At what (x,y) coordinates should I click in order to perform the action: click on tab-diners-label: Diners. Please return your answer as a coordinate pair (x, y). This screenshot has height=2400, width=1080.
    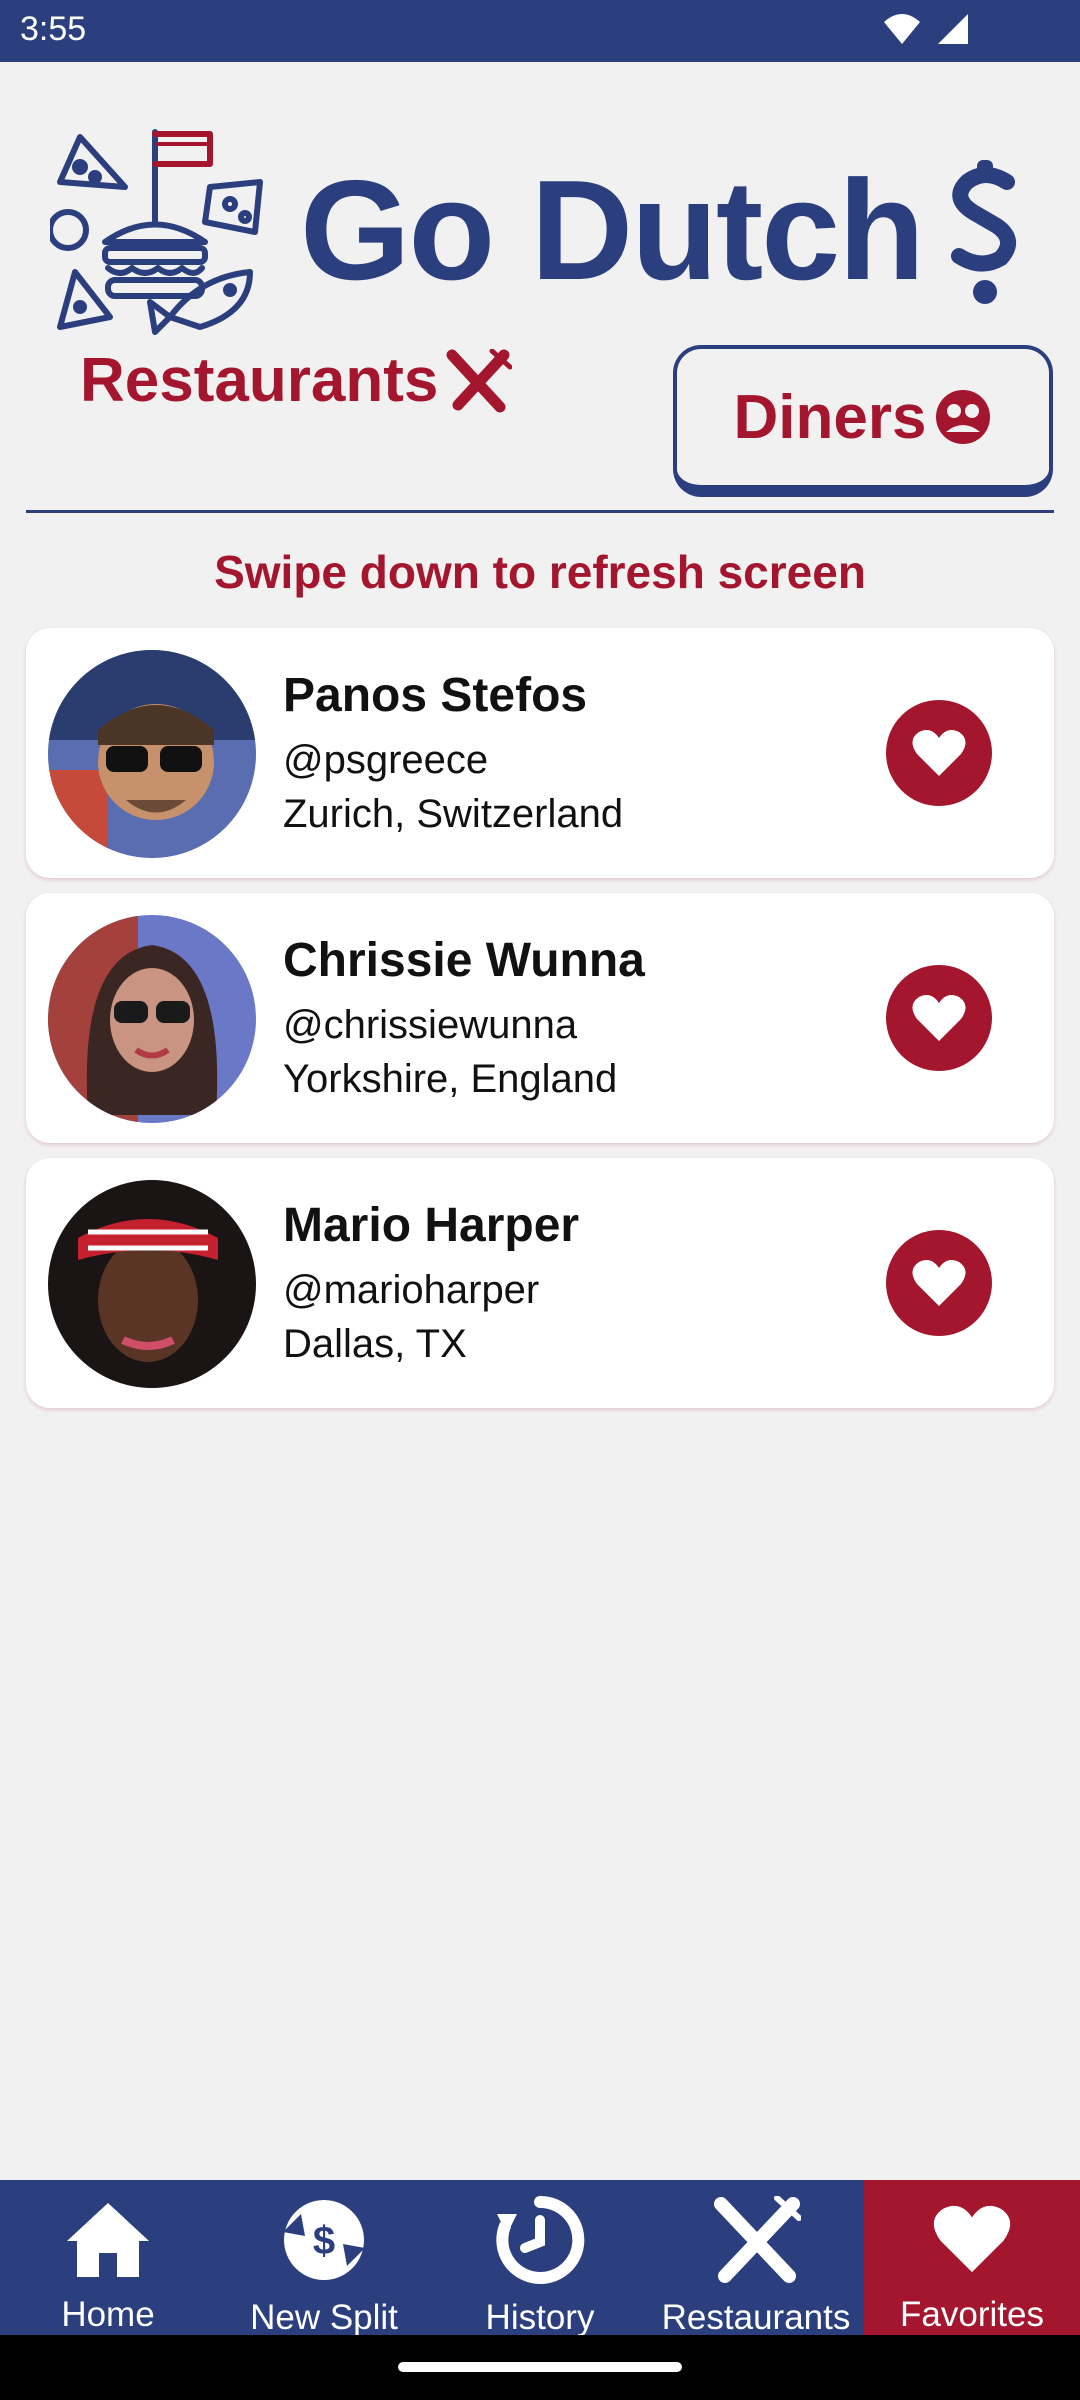
    Looking at the image, I should click on (830, 417).